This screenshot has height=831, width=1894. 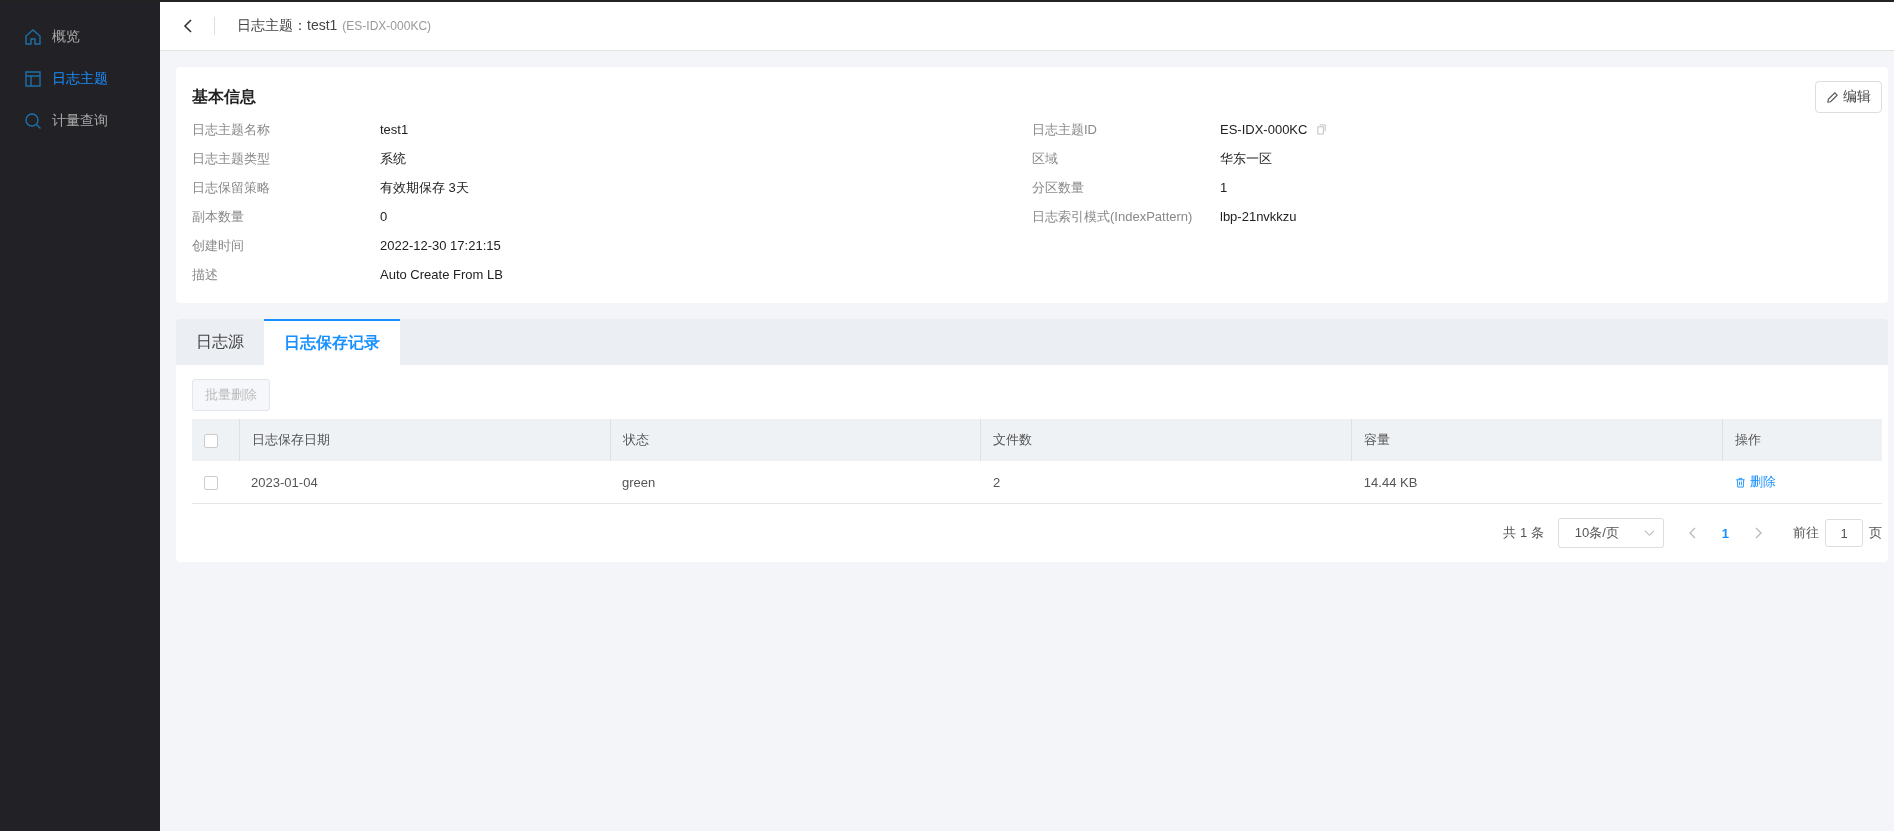 What do you see at coordinates (1224, 187) in the screenshot?
I see `field-value: 1` at bounding box center [1224, 187].